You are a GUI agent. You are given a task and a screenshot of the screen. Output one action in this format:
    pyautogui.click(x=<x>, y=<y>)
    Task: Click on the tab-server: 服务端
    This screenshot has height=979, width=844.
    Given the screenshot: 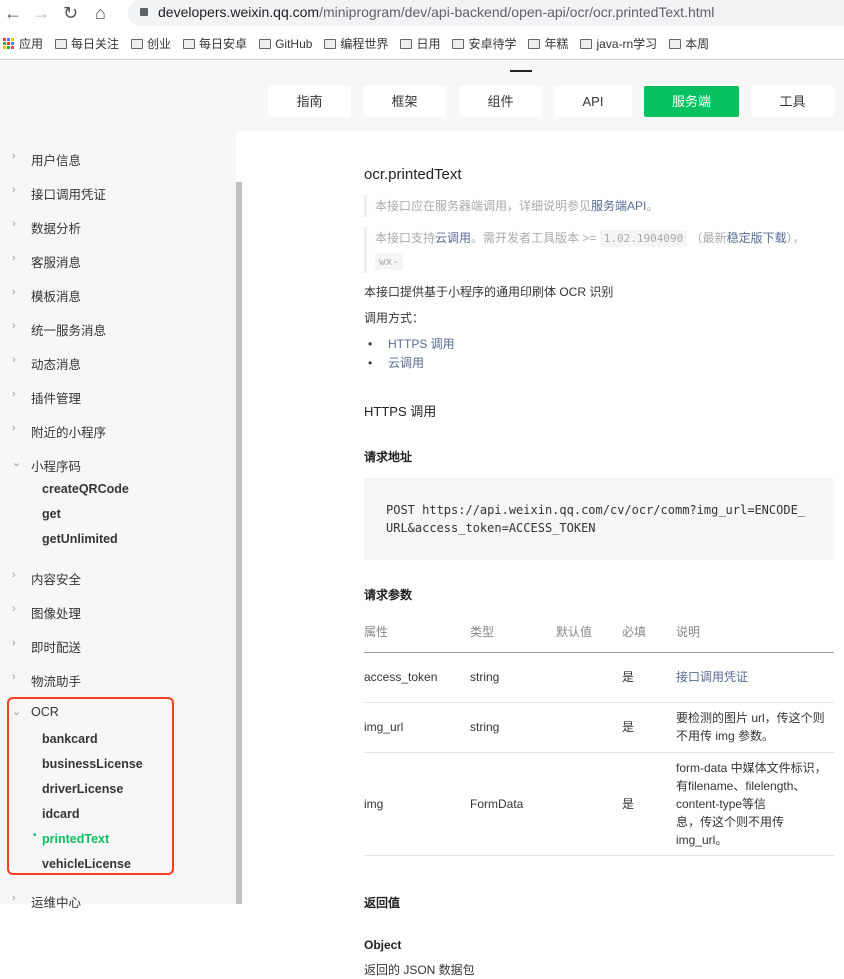 What is the action you would take?
    pyautogui.click(x=691, y=101)
    